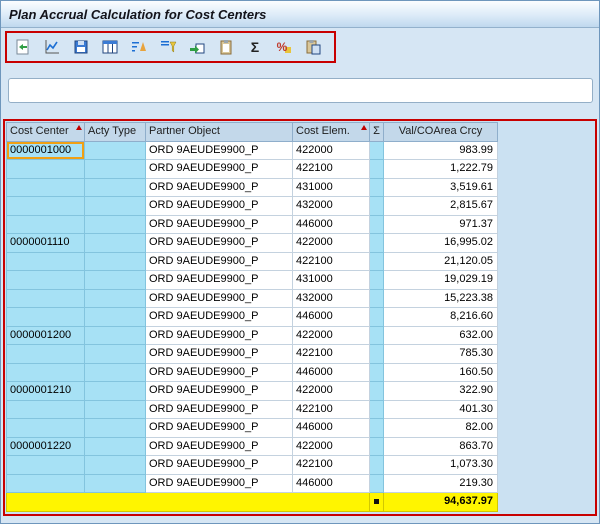  Describe the element at coordinates (440, 465) in the screenshot. I see `cell-value: 1,073.30` at that location.